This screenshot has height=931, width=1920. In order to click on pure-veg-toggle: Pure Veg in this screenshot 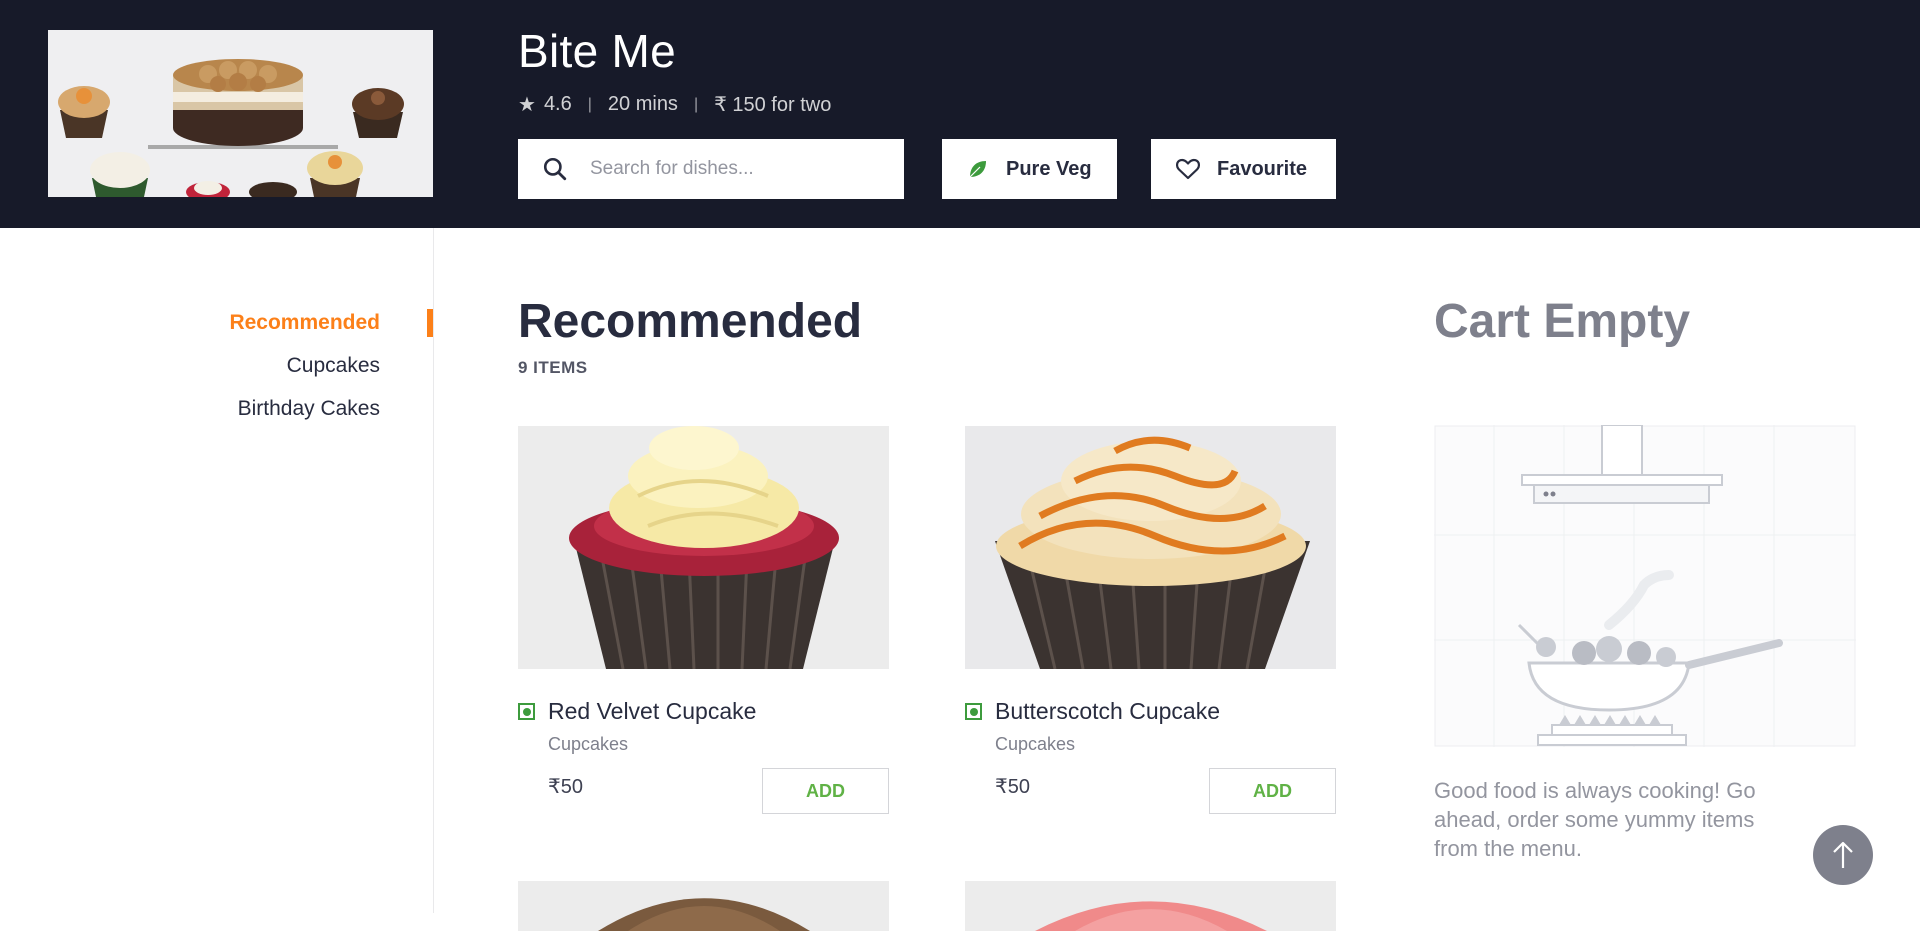, I will do `click(1029, 169)`.